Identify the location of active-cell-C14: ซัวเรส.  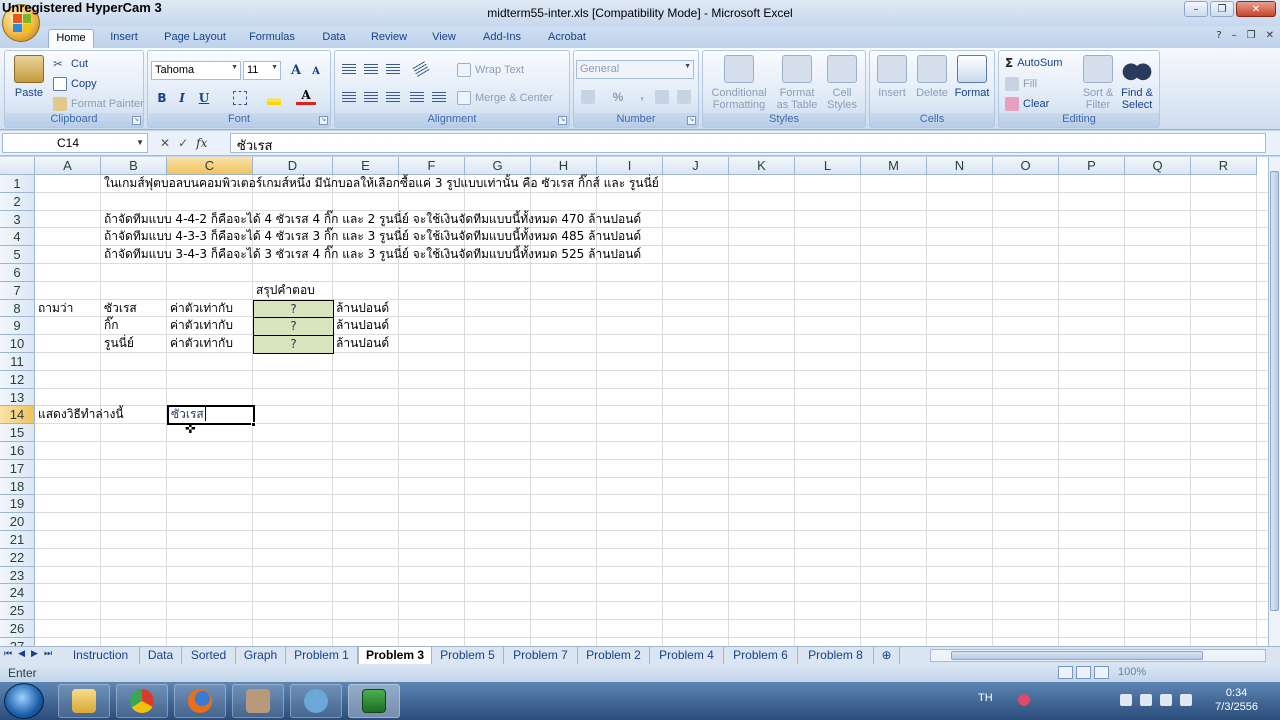
(211, 415).